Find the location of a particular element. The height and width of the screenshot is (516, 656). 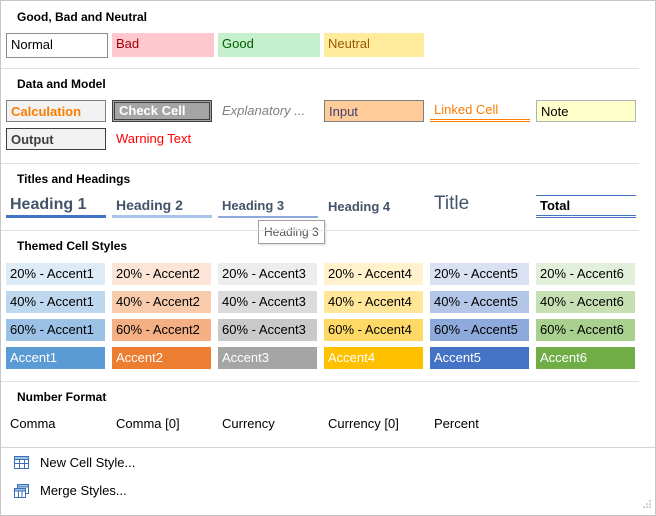

style-normal: Normal is located at coordinates (57, 45).